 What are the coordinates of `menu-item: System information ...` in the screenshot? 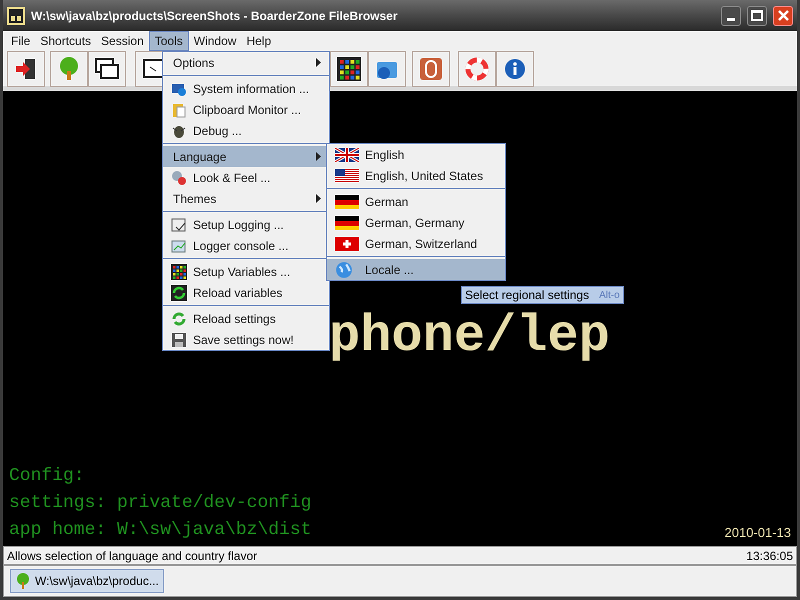 It's located at (246, 88).